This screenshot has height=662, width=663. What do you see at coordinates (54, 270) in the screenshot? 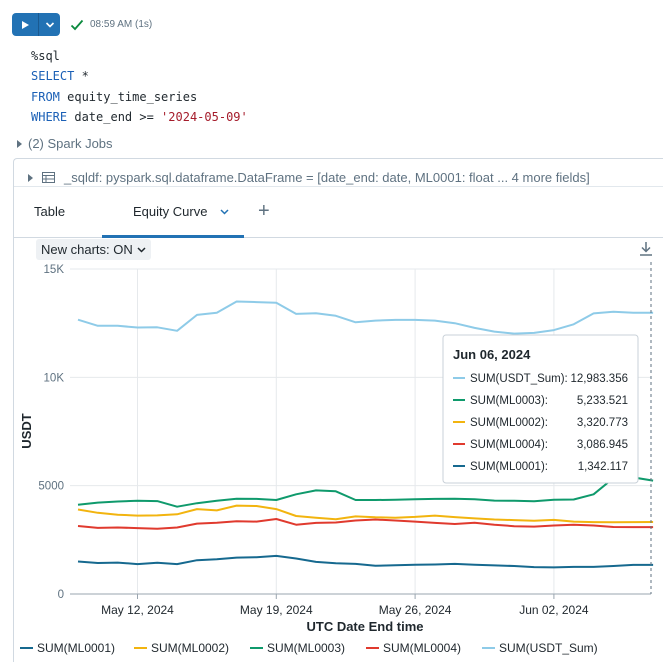
I see `y-tick-label: 15K` at bounding box center [54, 270].